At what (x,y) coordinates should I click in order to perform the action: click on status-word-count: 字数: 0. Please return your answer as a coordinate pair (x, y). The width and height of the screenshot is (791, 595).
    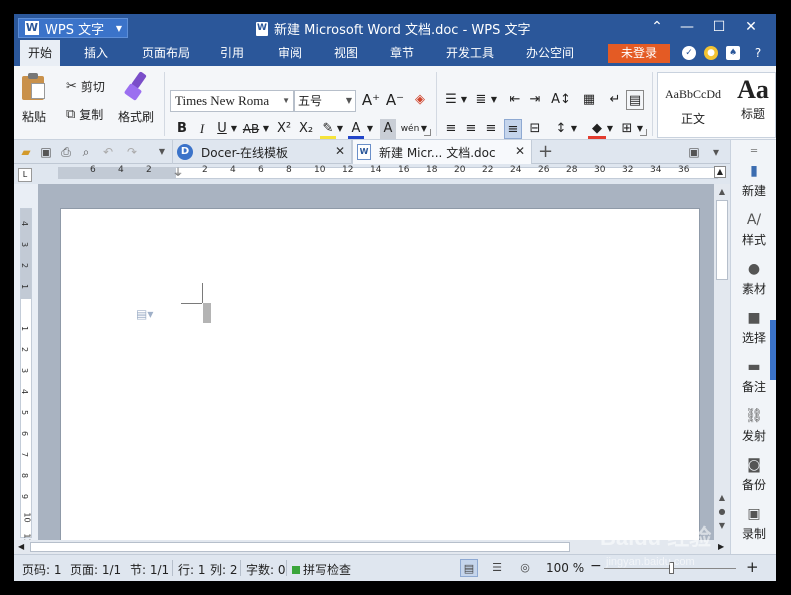
    Looking at the image, I should click on (266, 569).